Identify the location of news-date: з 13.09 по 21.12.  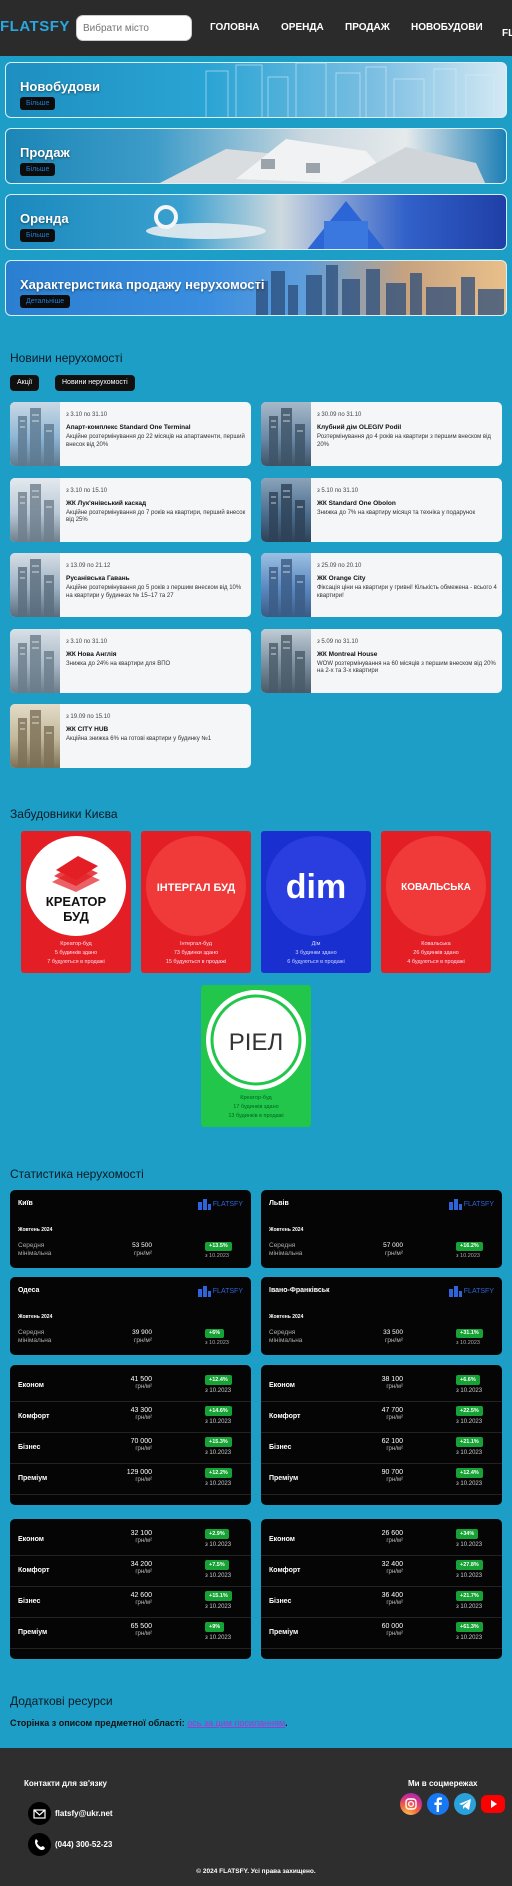
(88, 566).